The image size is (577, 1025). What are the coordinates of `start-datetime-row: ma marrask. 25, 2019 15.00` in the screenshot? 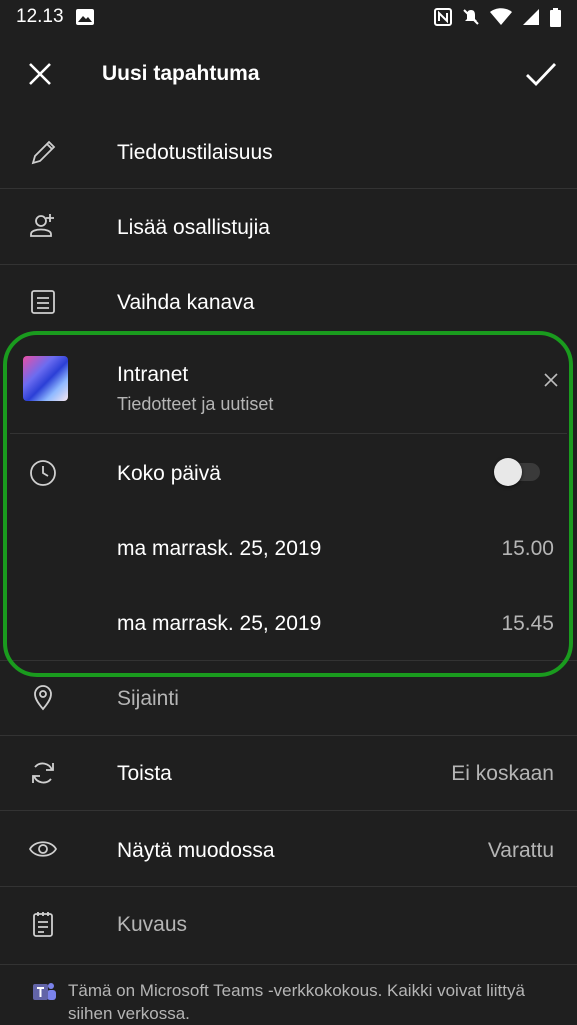 It's located at (288, 549).